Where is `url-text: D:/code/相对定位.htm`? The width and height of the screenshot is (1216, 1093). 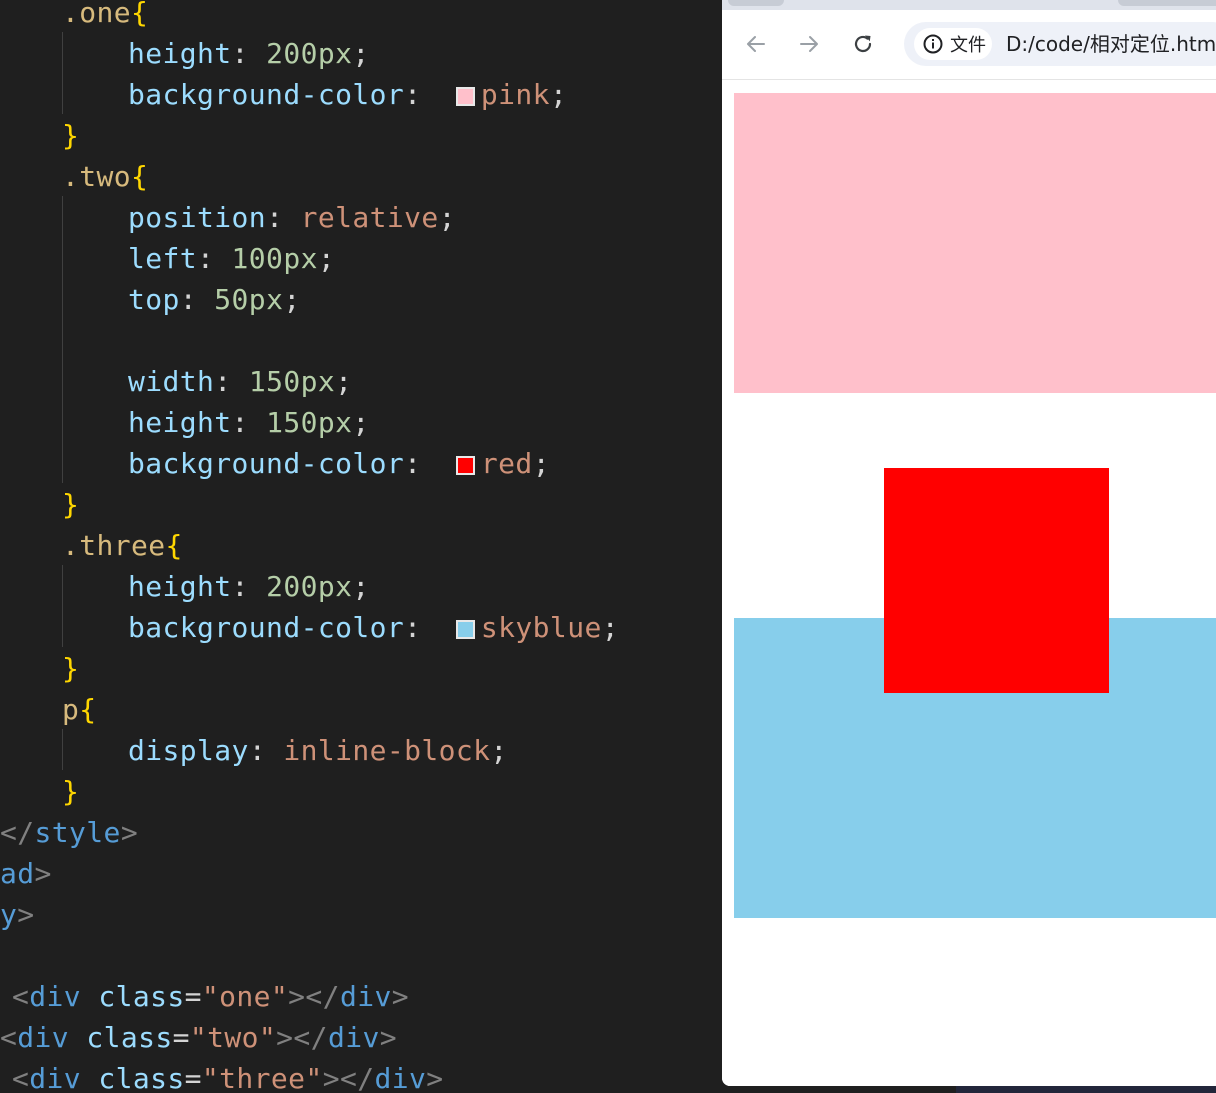
url-text: D:/code/相对定位.htm is located at coordinates (1111, 44).